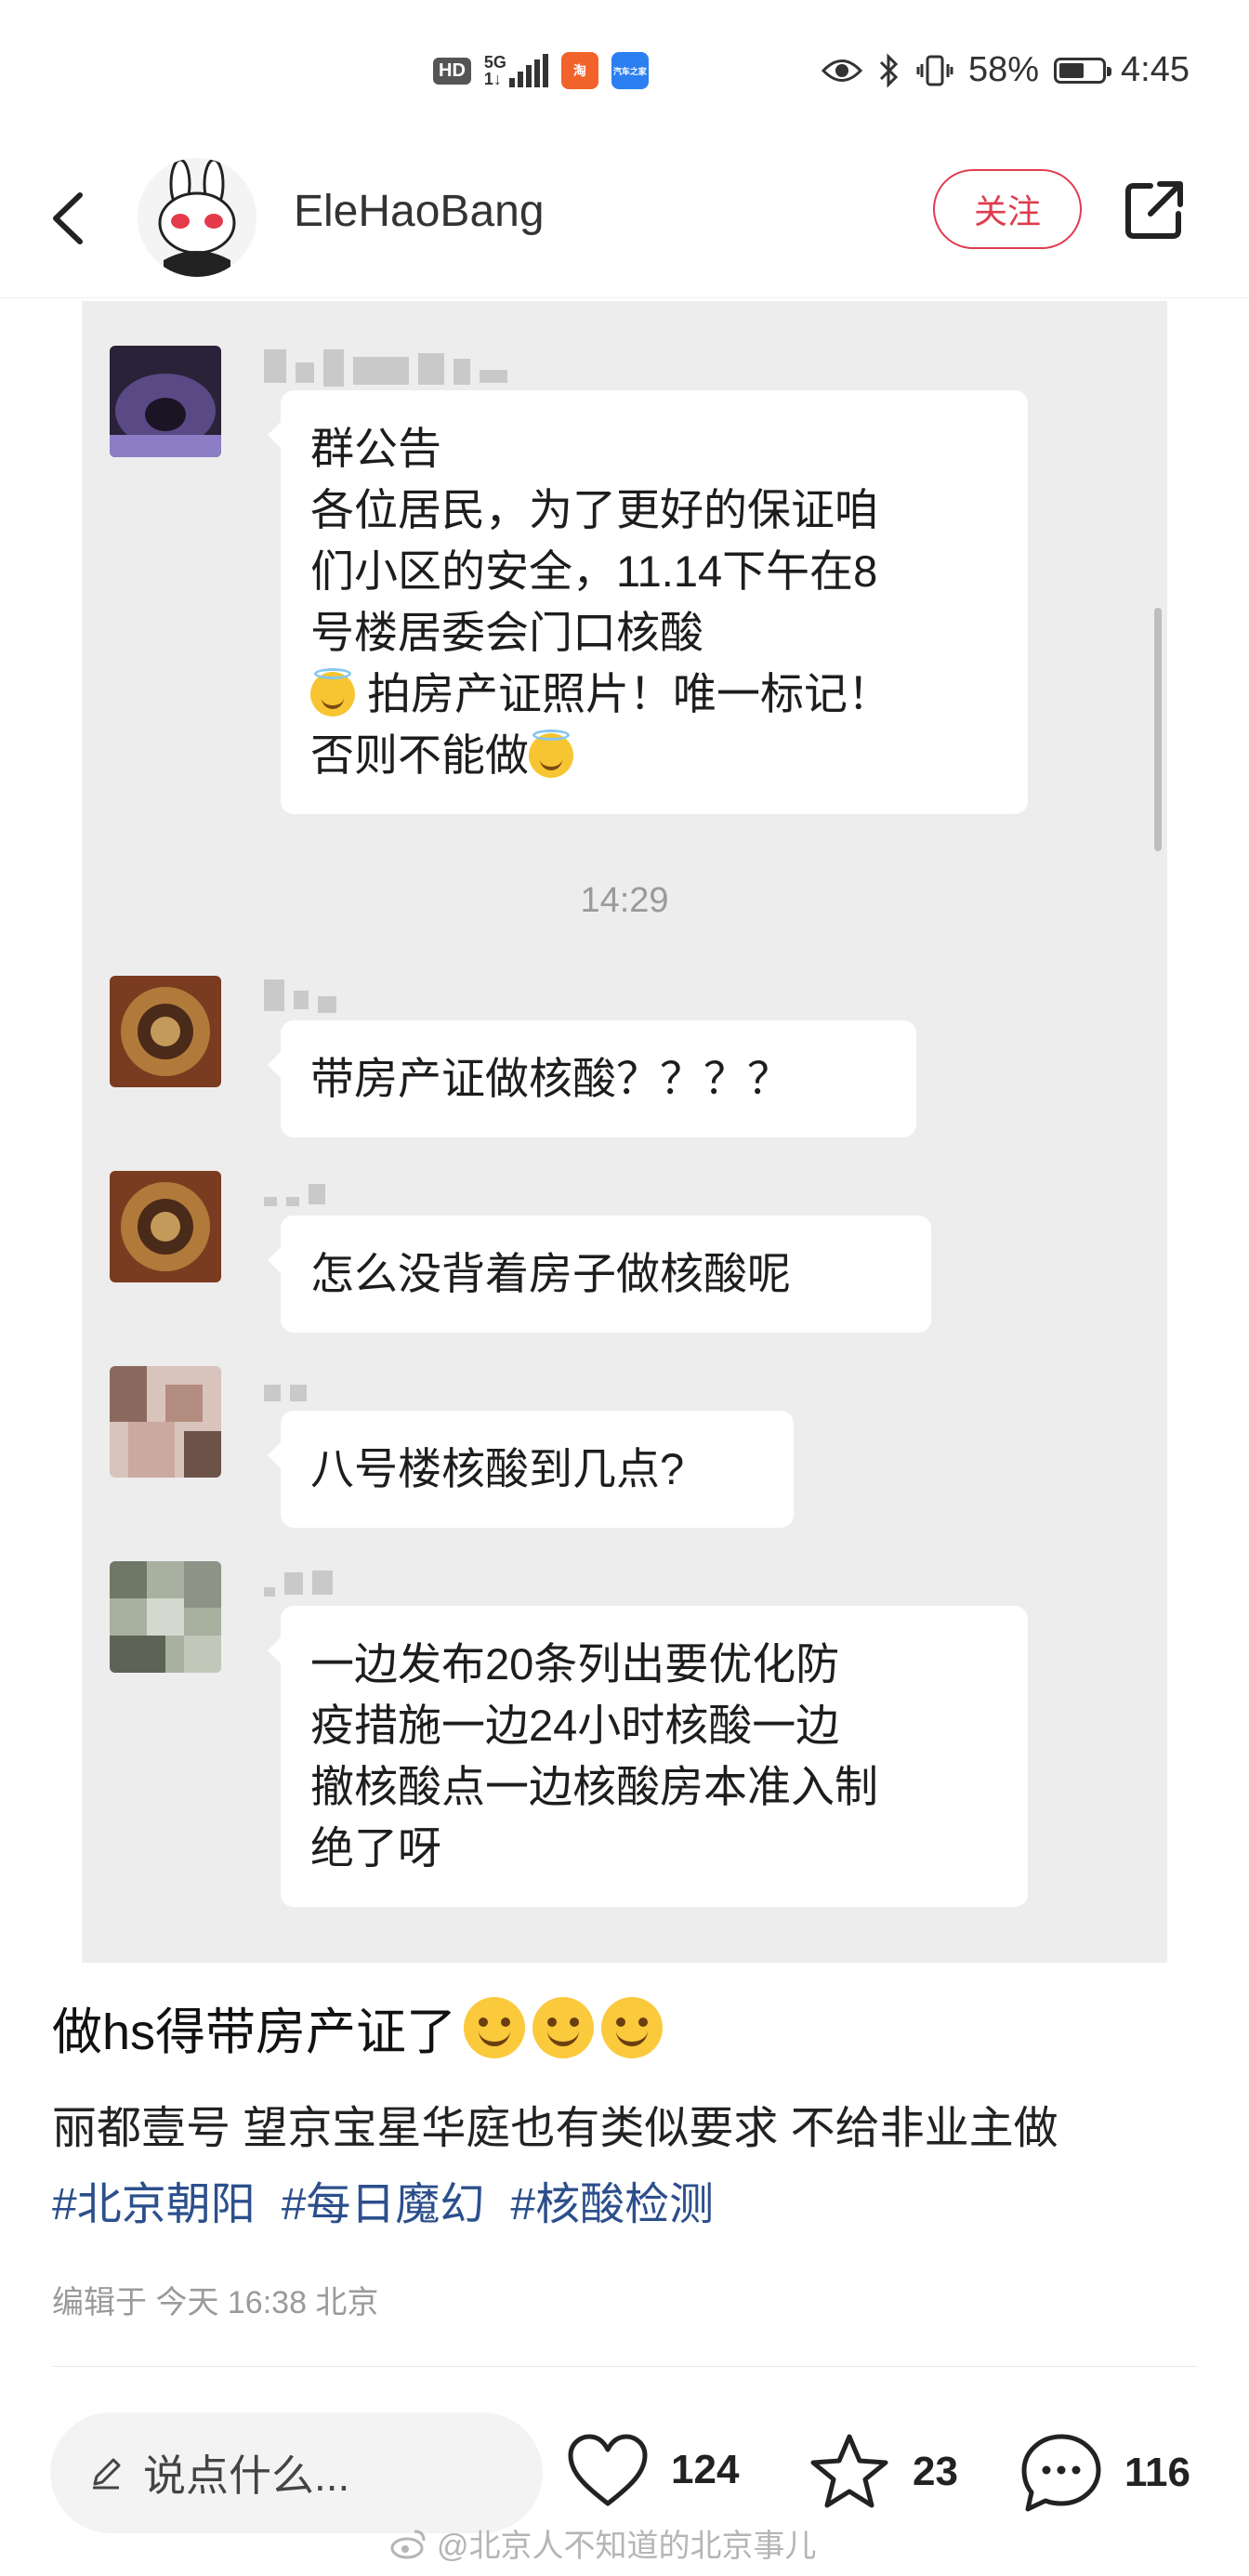 The width and height of the screenshot is (1249, 2576). What do you see at coordinates (1061, 2473) in the screenshot?
I see `comment-bubble-icon` at bounding box center [1061, 2473].